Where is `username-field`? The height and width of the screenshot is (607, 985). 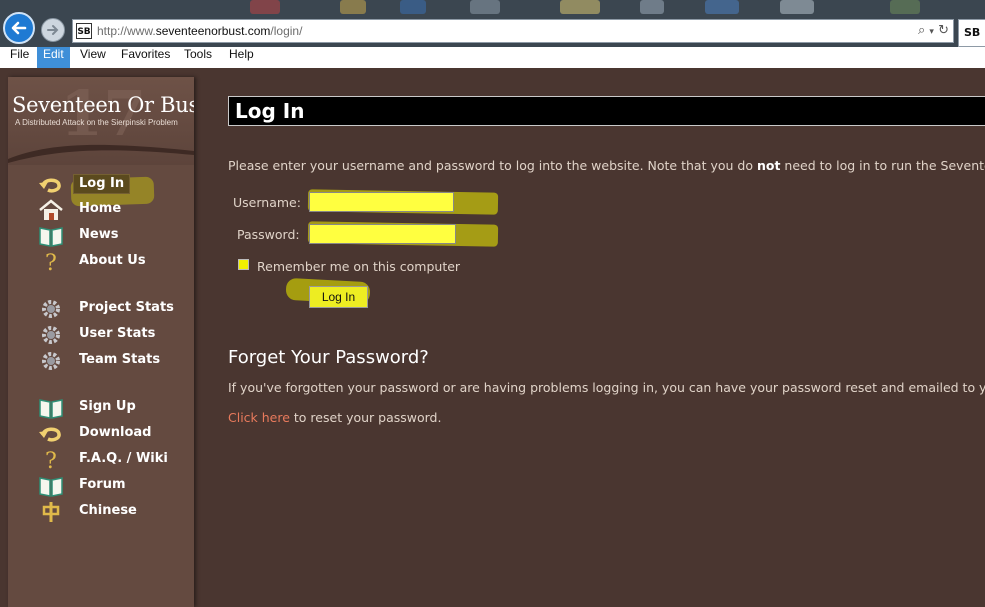
username-field is located at coordinates (381, 202).